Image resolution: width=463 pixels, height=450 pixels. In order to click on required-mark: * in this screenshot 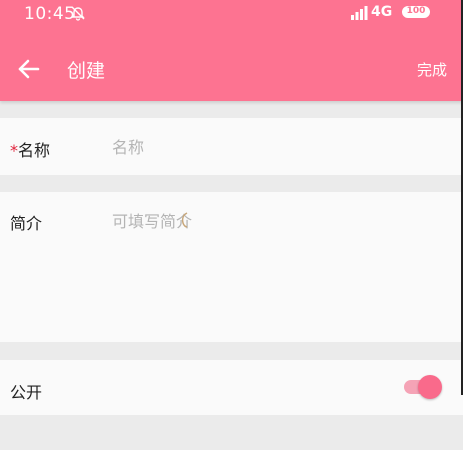, I will do `click(14, 150)`.